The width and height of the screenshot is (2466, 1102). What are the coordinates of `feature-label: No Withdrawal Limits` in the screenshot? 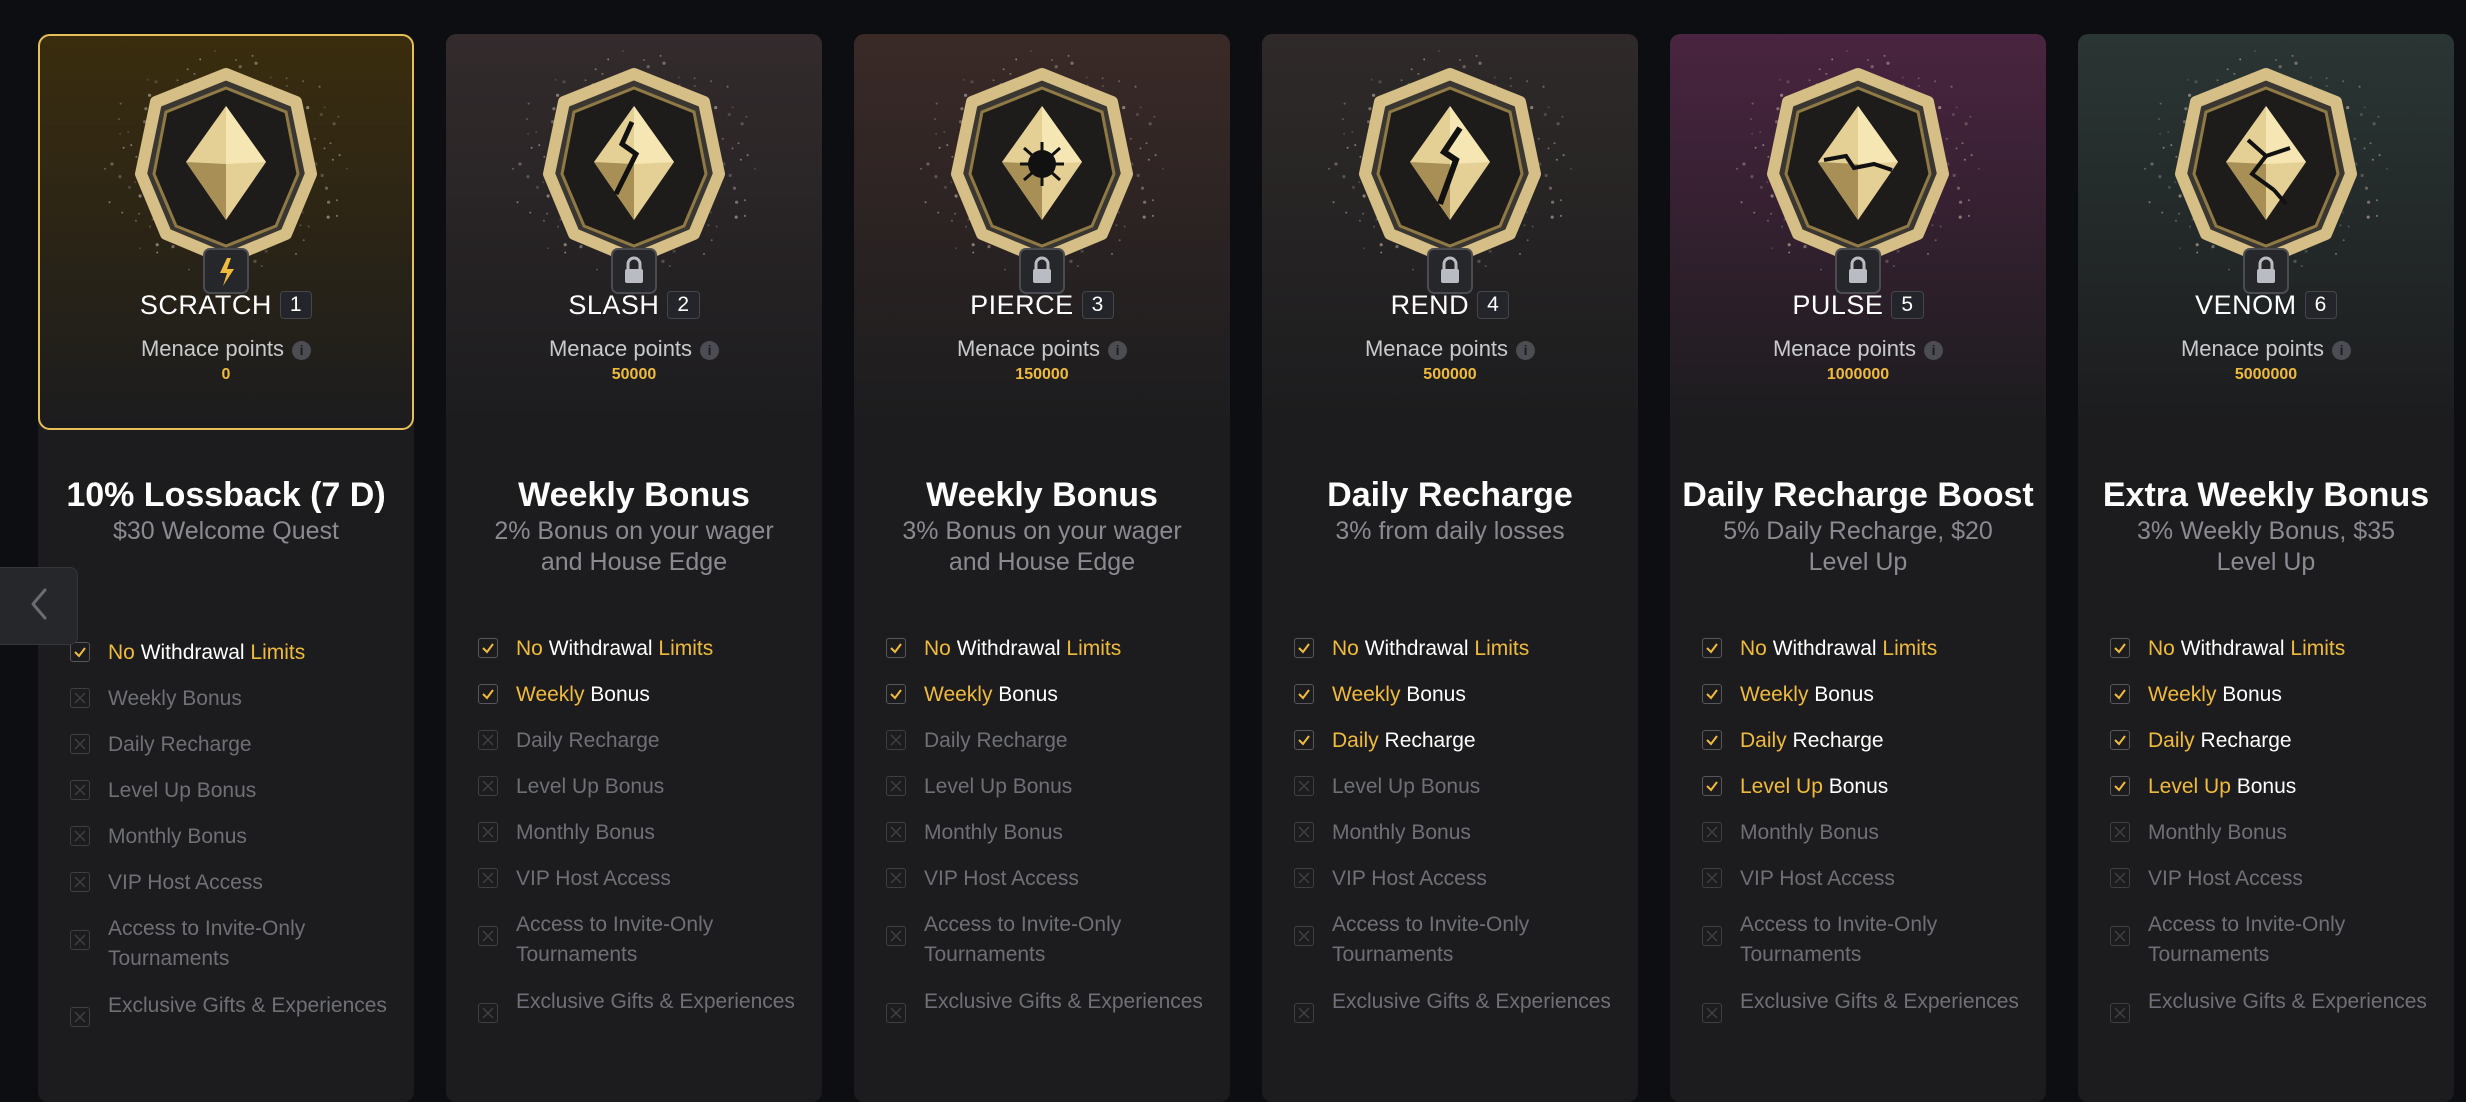 It's located at (207, 652).